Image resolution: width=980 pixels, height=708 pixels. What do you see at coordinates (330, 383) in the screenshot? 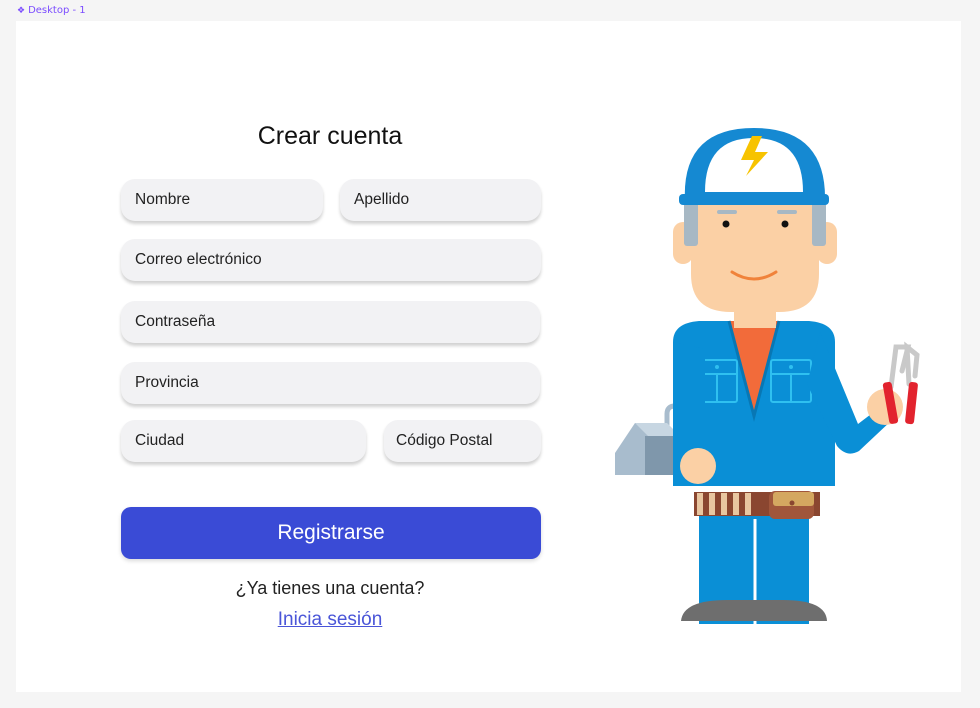
I see `province-field: Provincia` at bounding box center [330, 383].